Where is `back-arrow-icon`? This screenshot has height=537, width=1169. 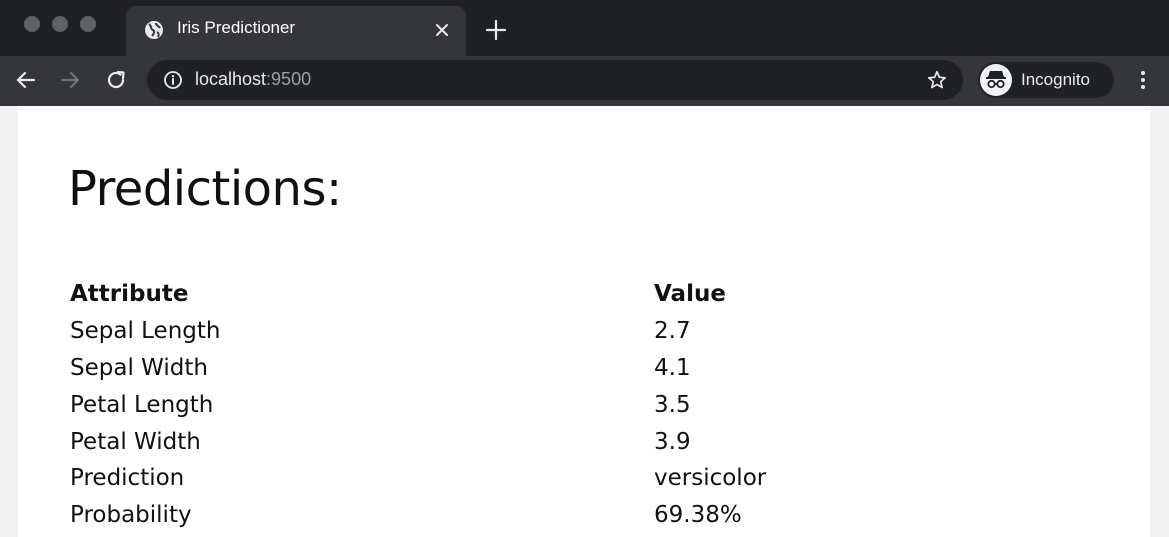
back-arrow-icon is located at coordinates (26, 80).